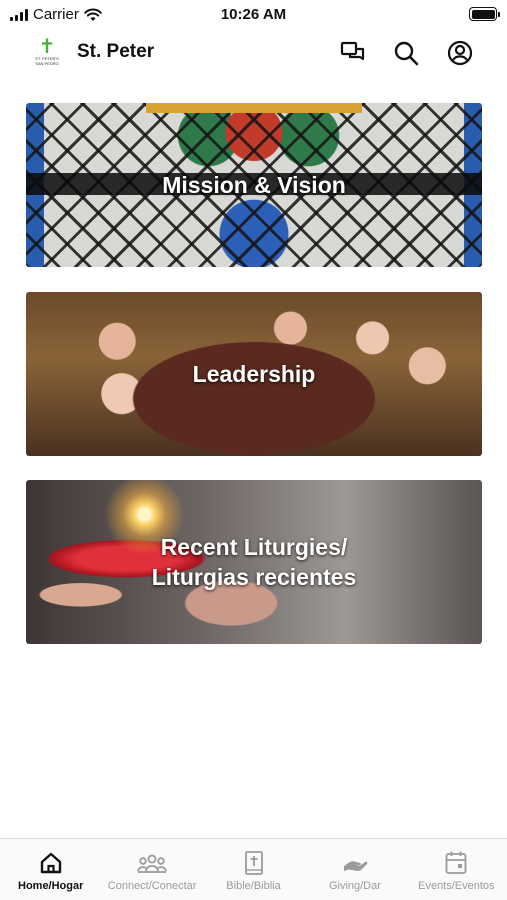 Image resolution: width=507 pixels, height=900 pixels. Describe the element at coordinates (254, 577) in the screenshot. I see `recent-liturgies-label-line2: Liturgias recientes` at that location.